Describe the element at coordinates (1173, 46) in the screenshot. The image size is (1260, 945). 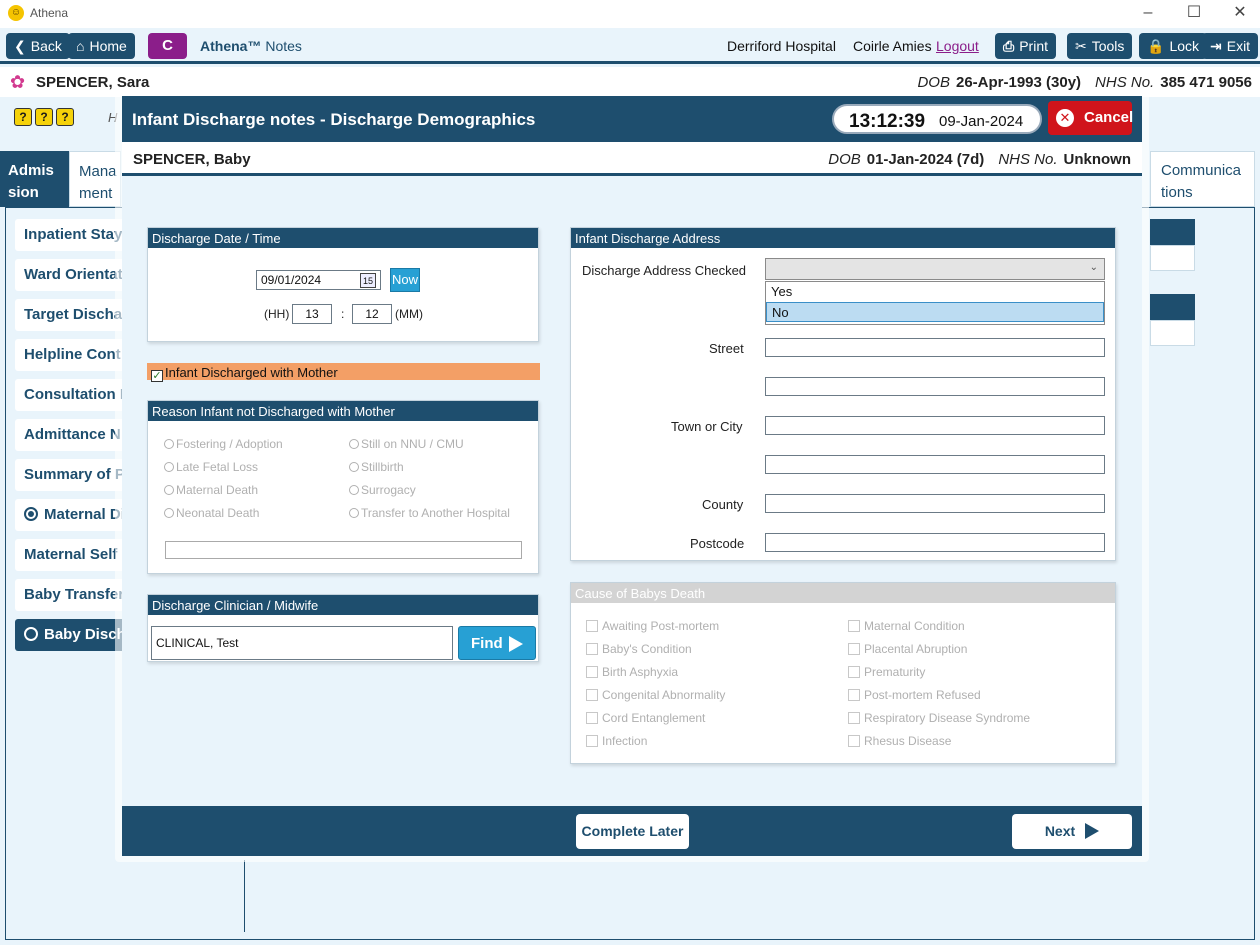
I see `lock-button: 🔒 Lock` at that location.